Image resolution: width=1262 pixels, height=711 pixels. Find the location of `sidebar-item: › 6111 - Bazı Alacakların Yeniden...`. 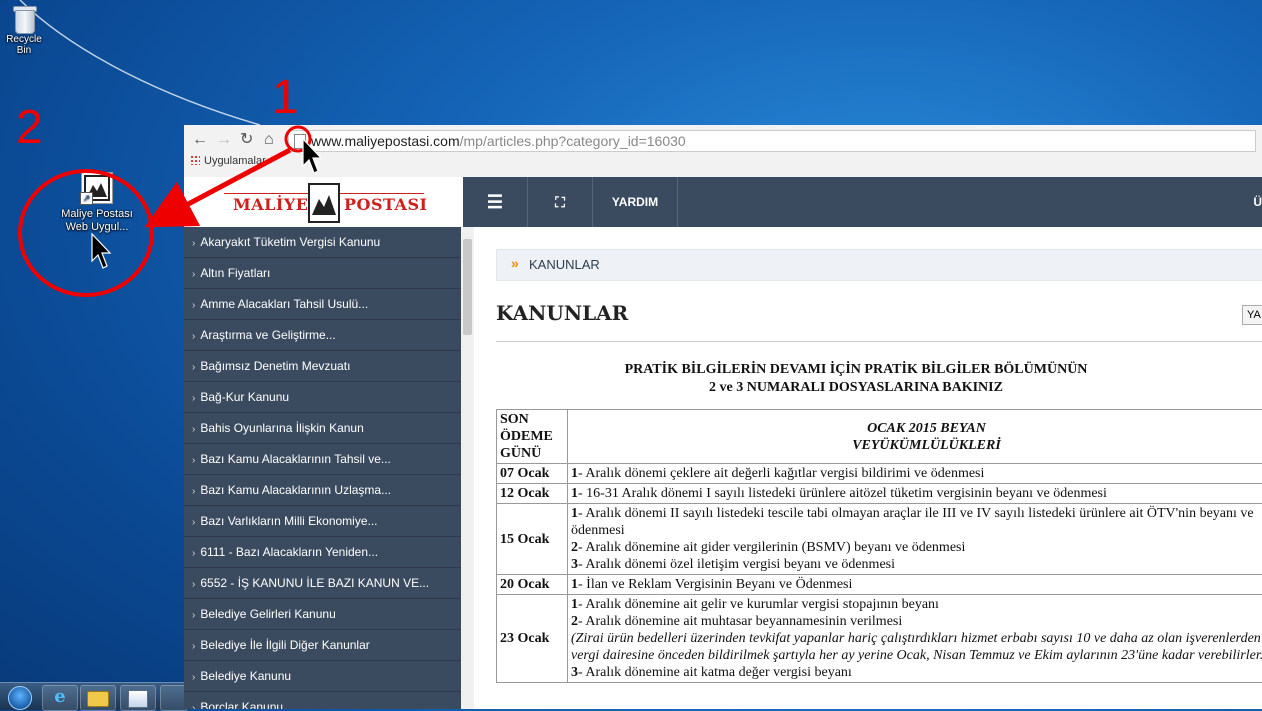

sidebar-item: › 6111 - Bazı Alacakların Yeniden... is located at coordinates (322, 552).